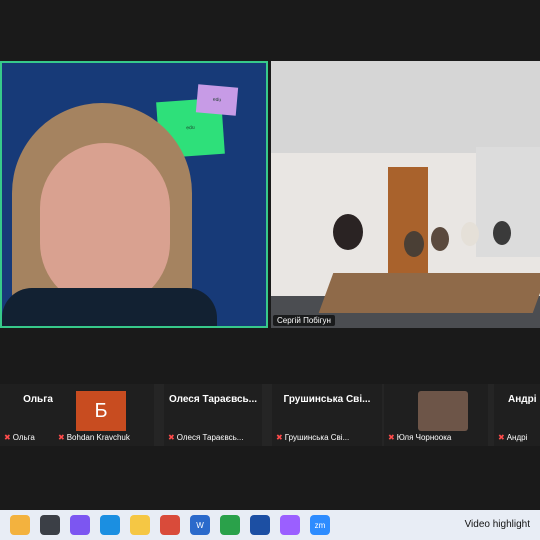  What do you see at coordinates (497, 524) in the screenshot?
I see `video-highlight: Video highlight` at bounding box center [497, 524].